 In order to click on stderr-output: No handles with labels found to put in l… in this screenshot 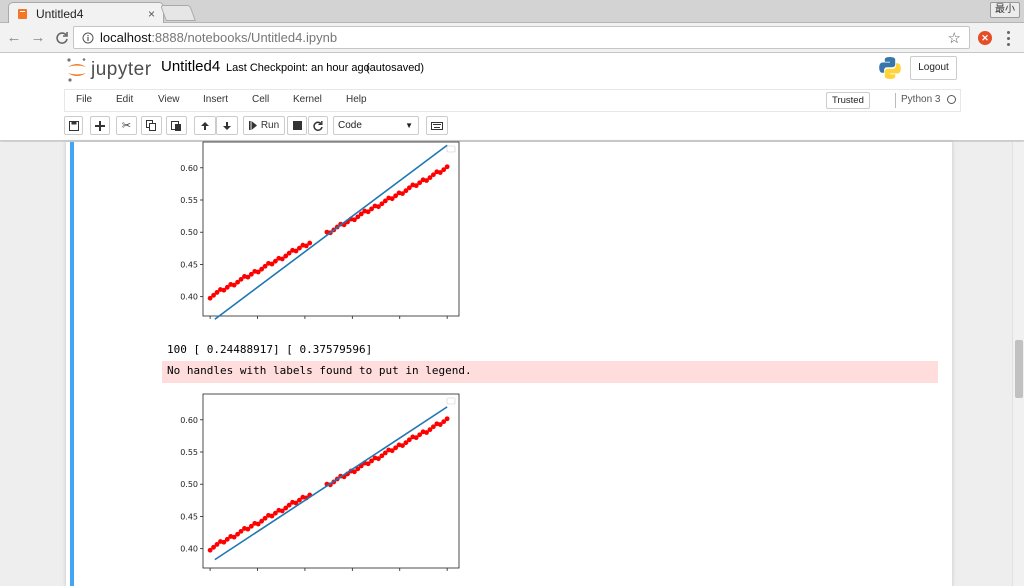, I will do `click(550, 372)`.